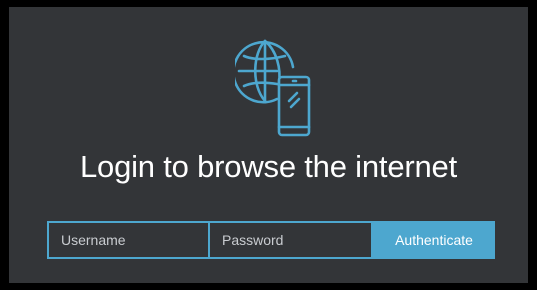  What do you see at coordinates (268, 166) in the screenshot?
I see `page-title: Login to browse the internet` at bounding box center [268, 166].